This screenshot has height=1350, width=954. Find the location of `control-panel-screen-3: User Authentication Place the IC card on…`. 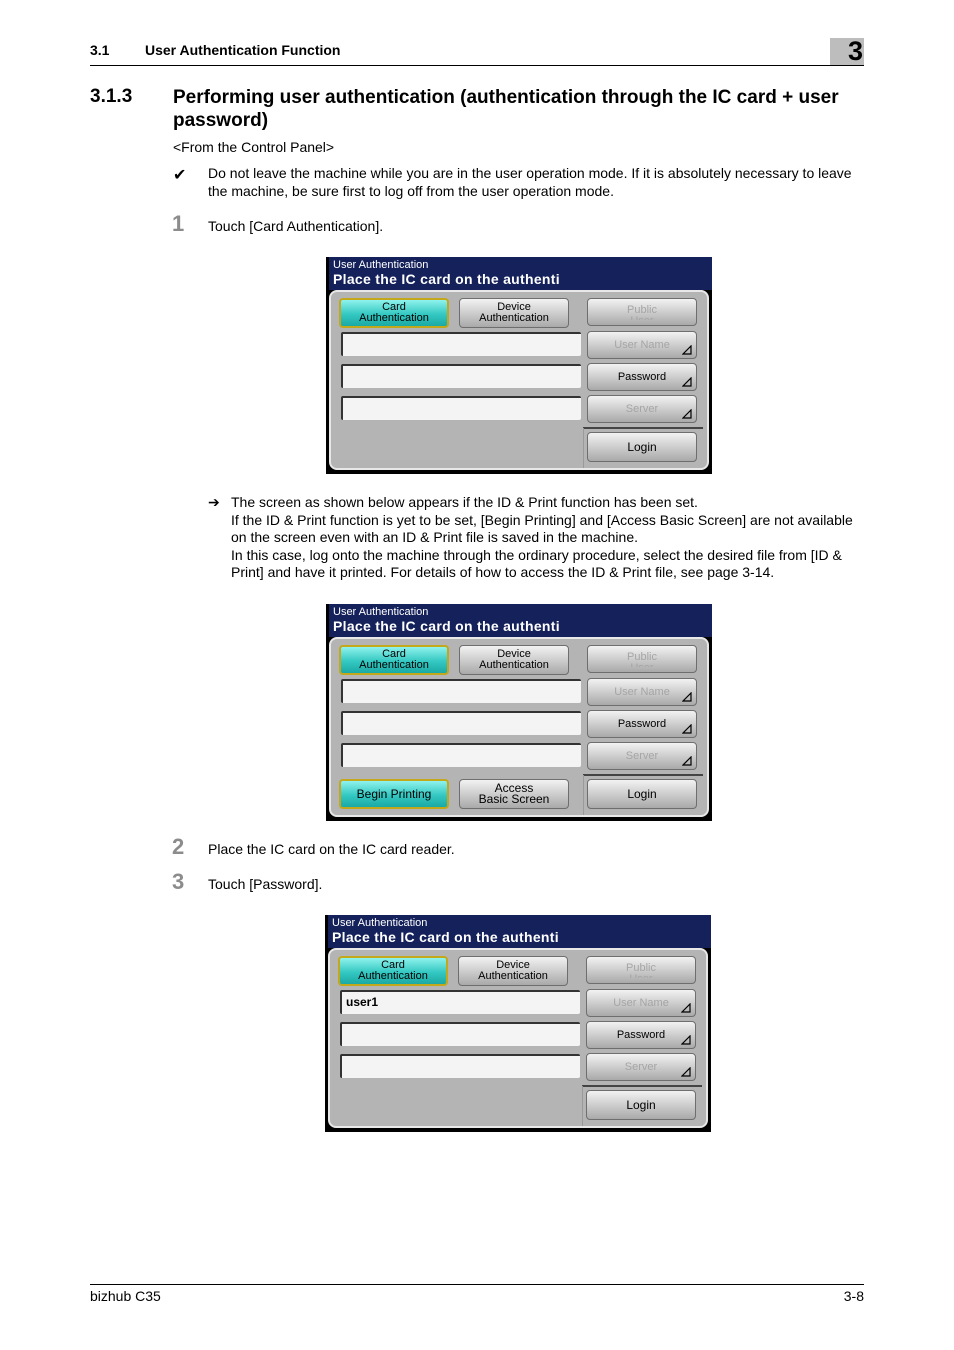

control-panel-screen-3: User Authentication Place the IC card on… is located at coordinates (518, 1023).